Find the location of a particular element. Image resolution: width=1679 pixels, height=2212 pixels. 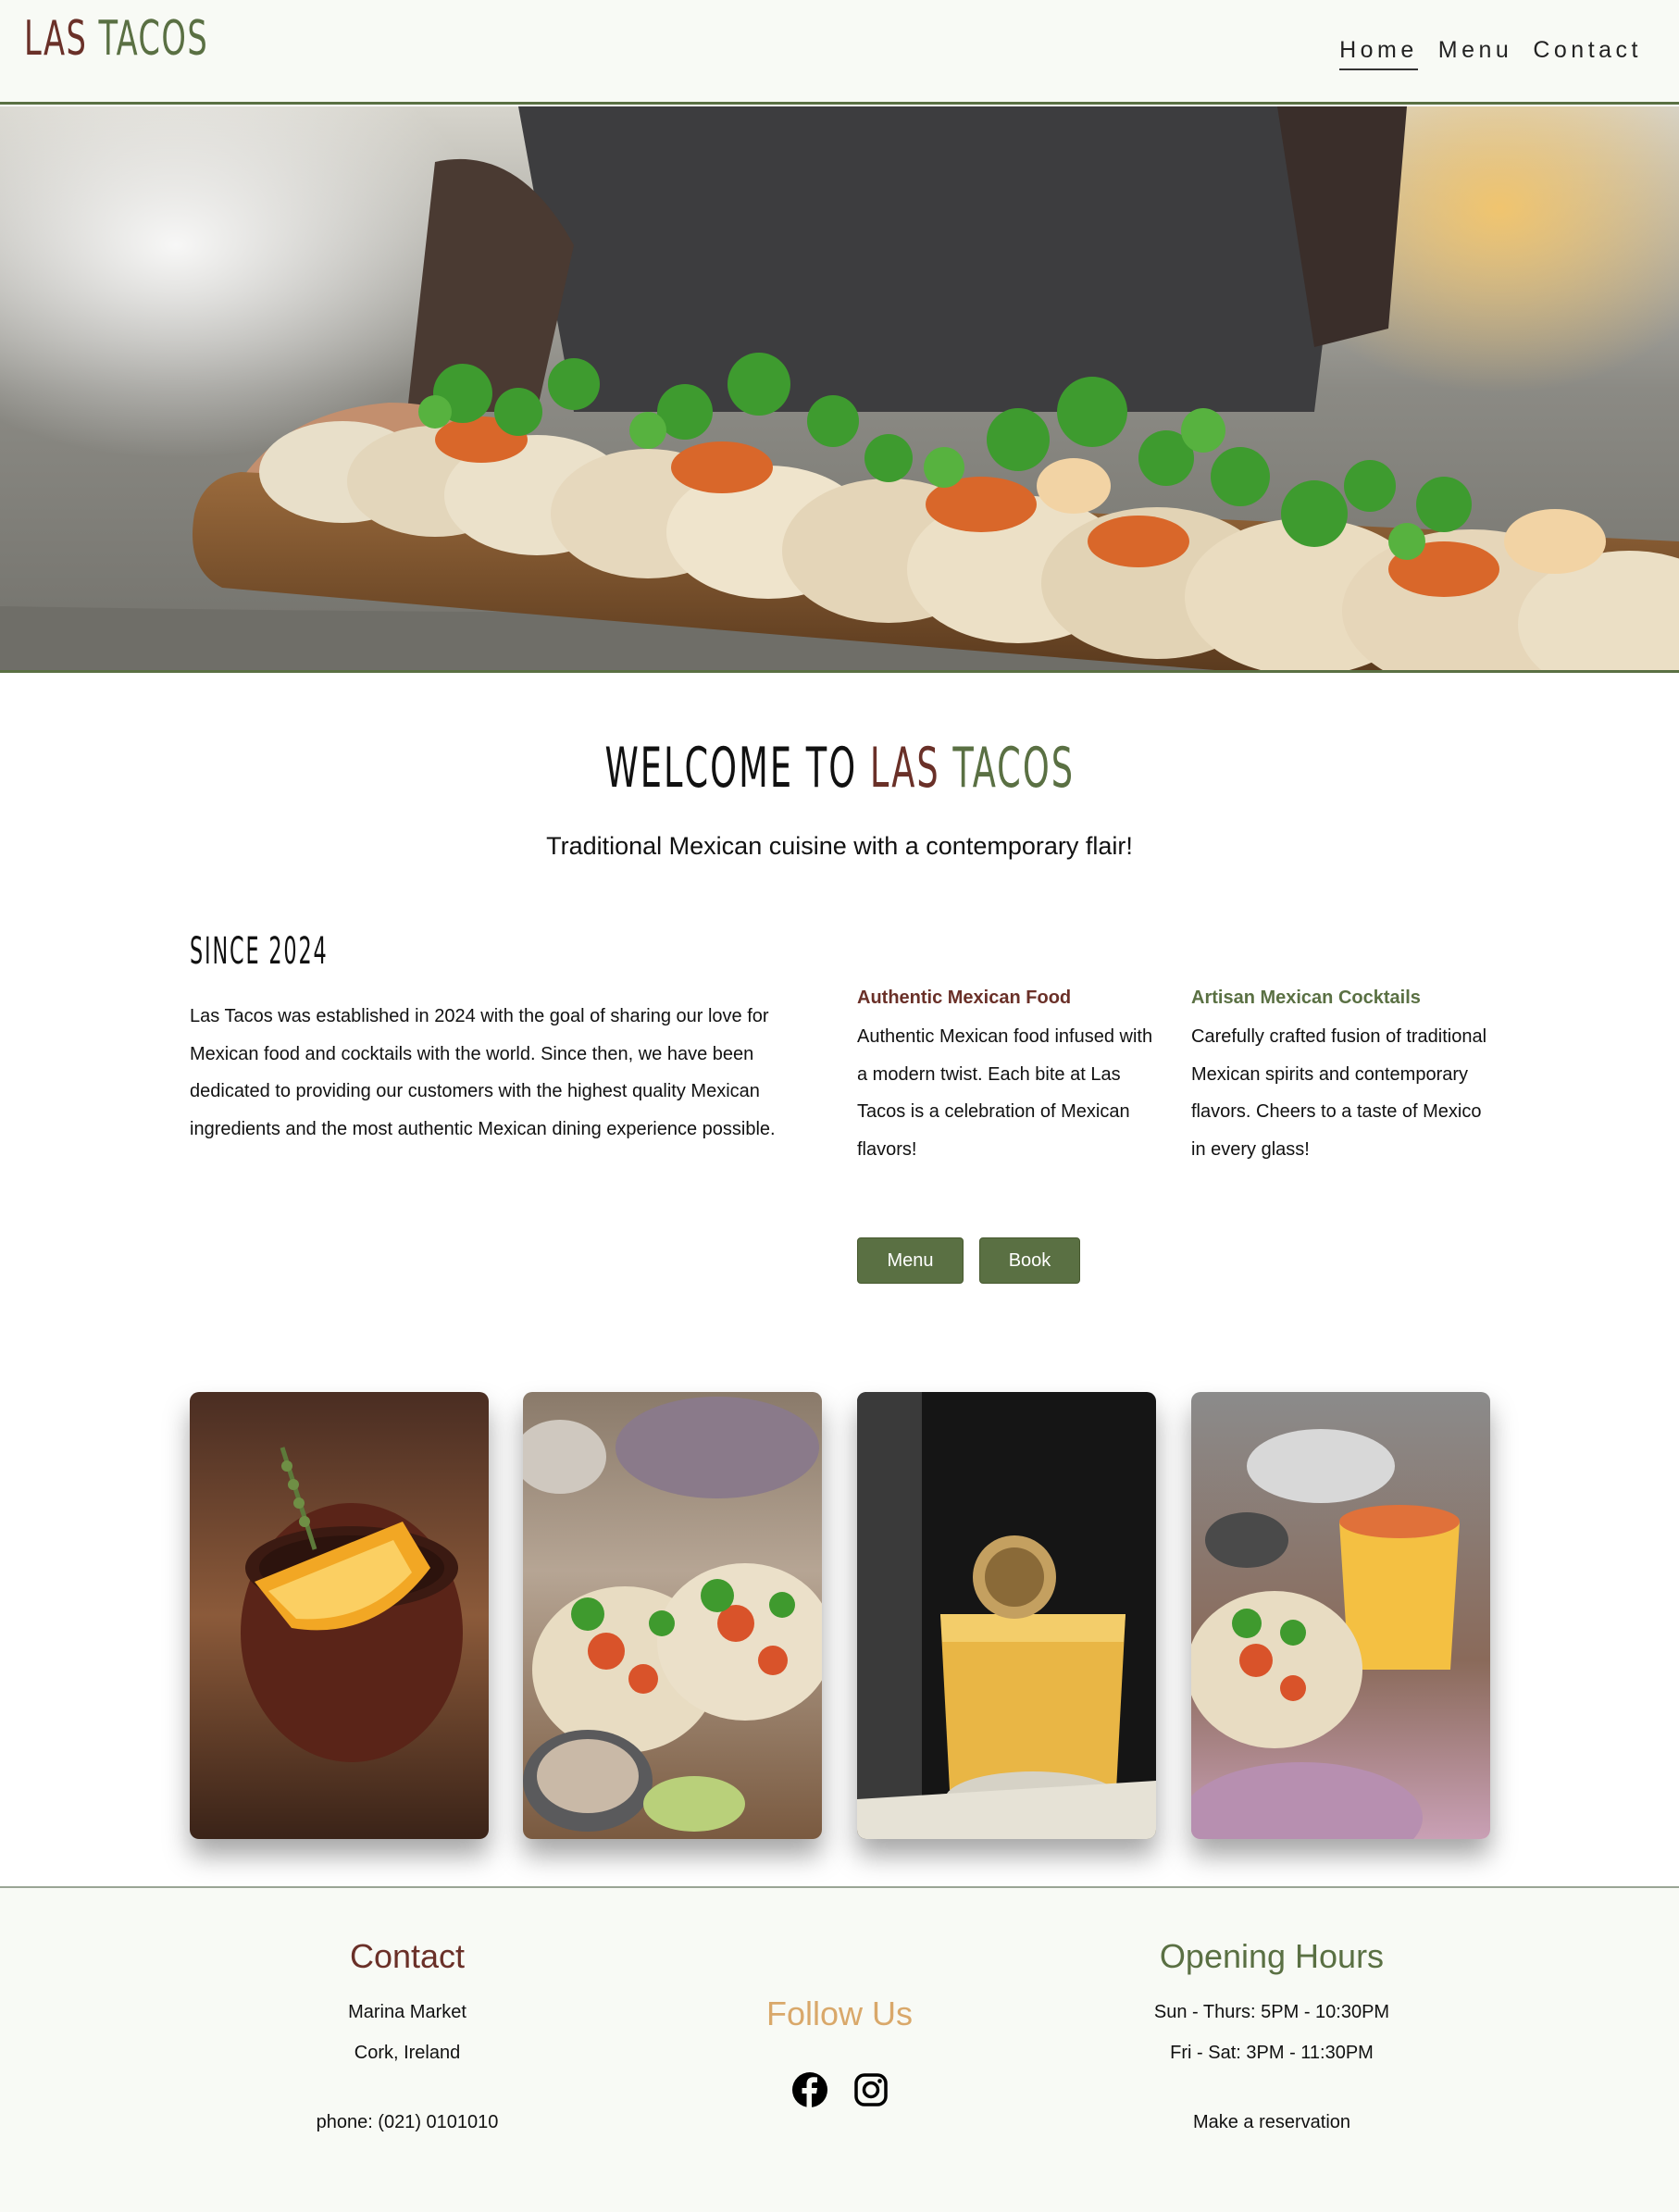

feature-food-title: Authentic Mexican Food is located at coordinates (964, 998).